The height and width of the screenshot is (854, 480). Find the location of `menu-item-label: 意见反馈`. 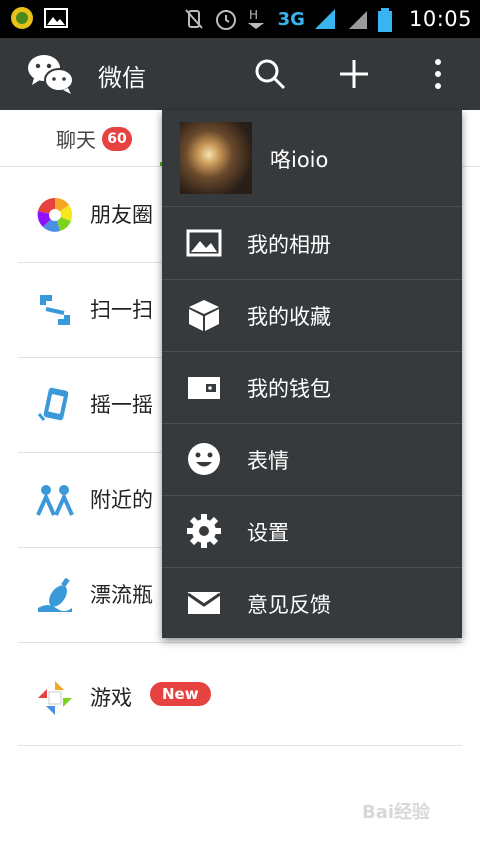

menu-item-label: 意见反馈 is located at coordinates (289, 605).